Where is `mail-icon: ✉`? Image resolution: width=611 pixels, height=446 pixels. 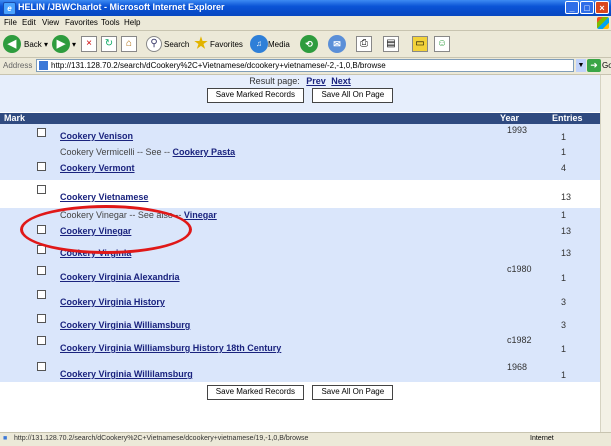 mail-icon: ✉ is located at coordinates (337, 44).